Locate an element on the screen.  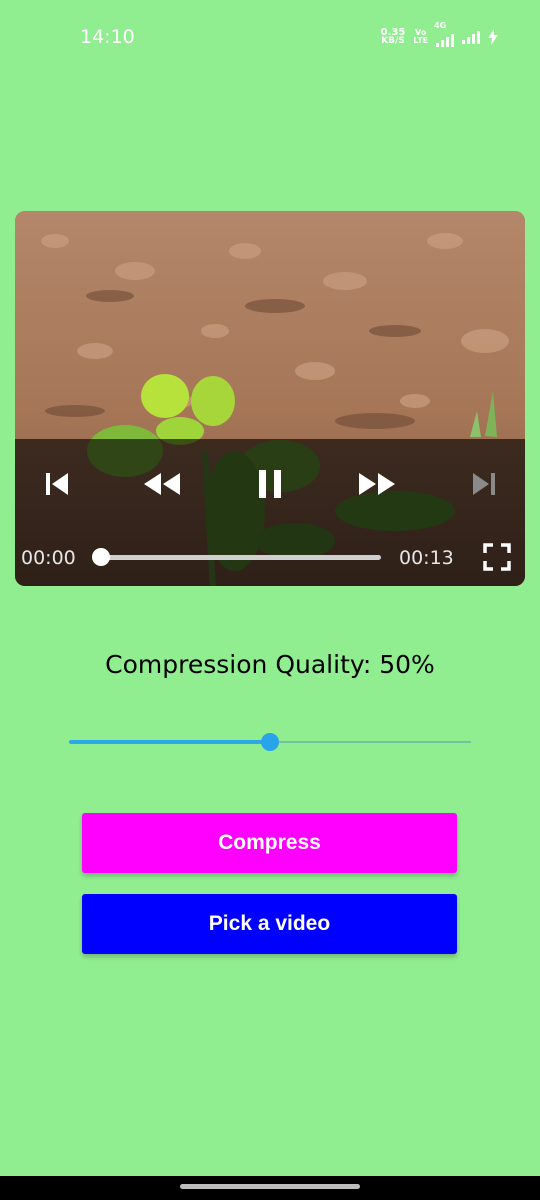
quality-slider is located at coordinates (270, 742).